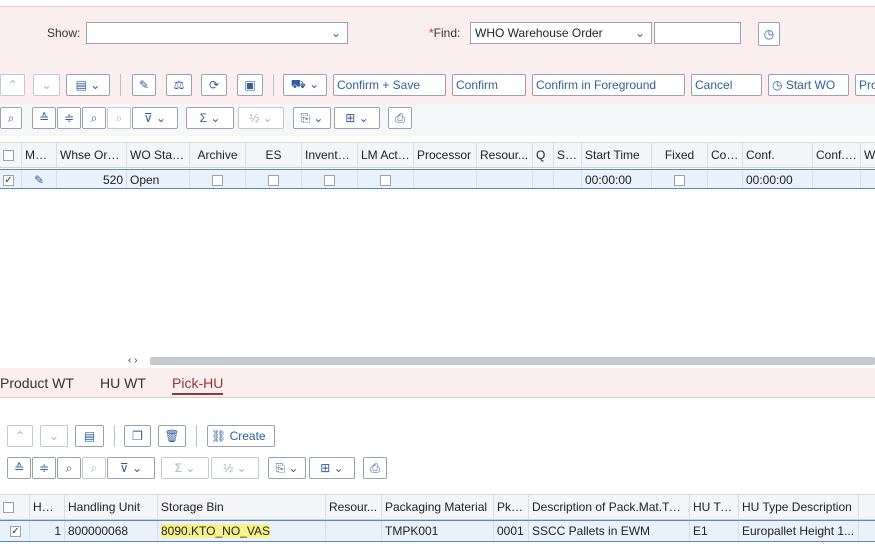 This screenshot has height=557, width=875. Describe the element at coordinates (242, 507) in the screenshot. I see `col-storage-bin: Storage Bin` at that location.